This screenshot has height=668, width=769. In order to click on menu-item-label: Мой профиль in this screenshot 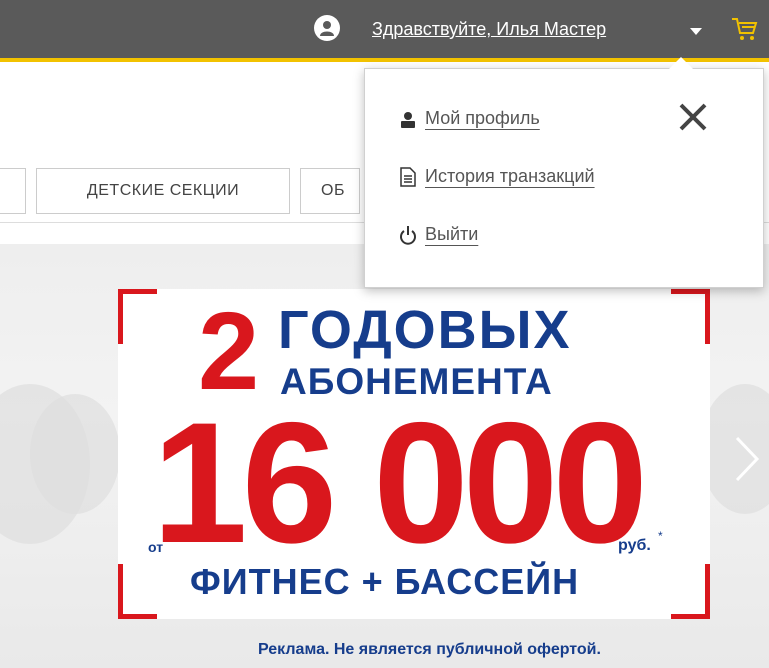, I will do `click(482, 118)`.